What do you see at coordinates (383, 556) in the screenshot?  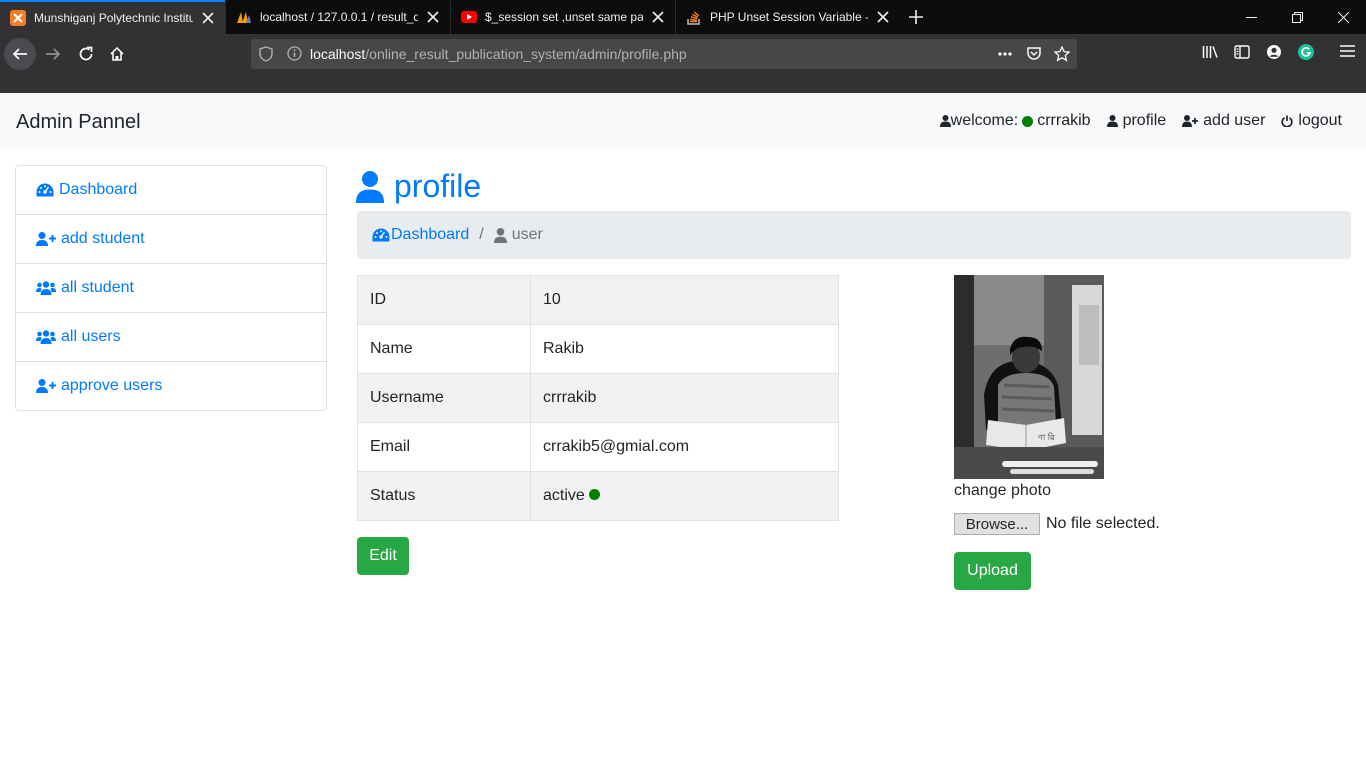 I see `edit-button: Edit` at bounding box center [383, 556].